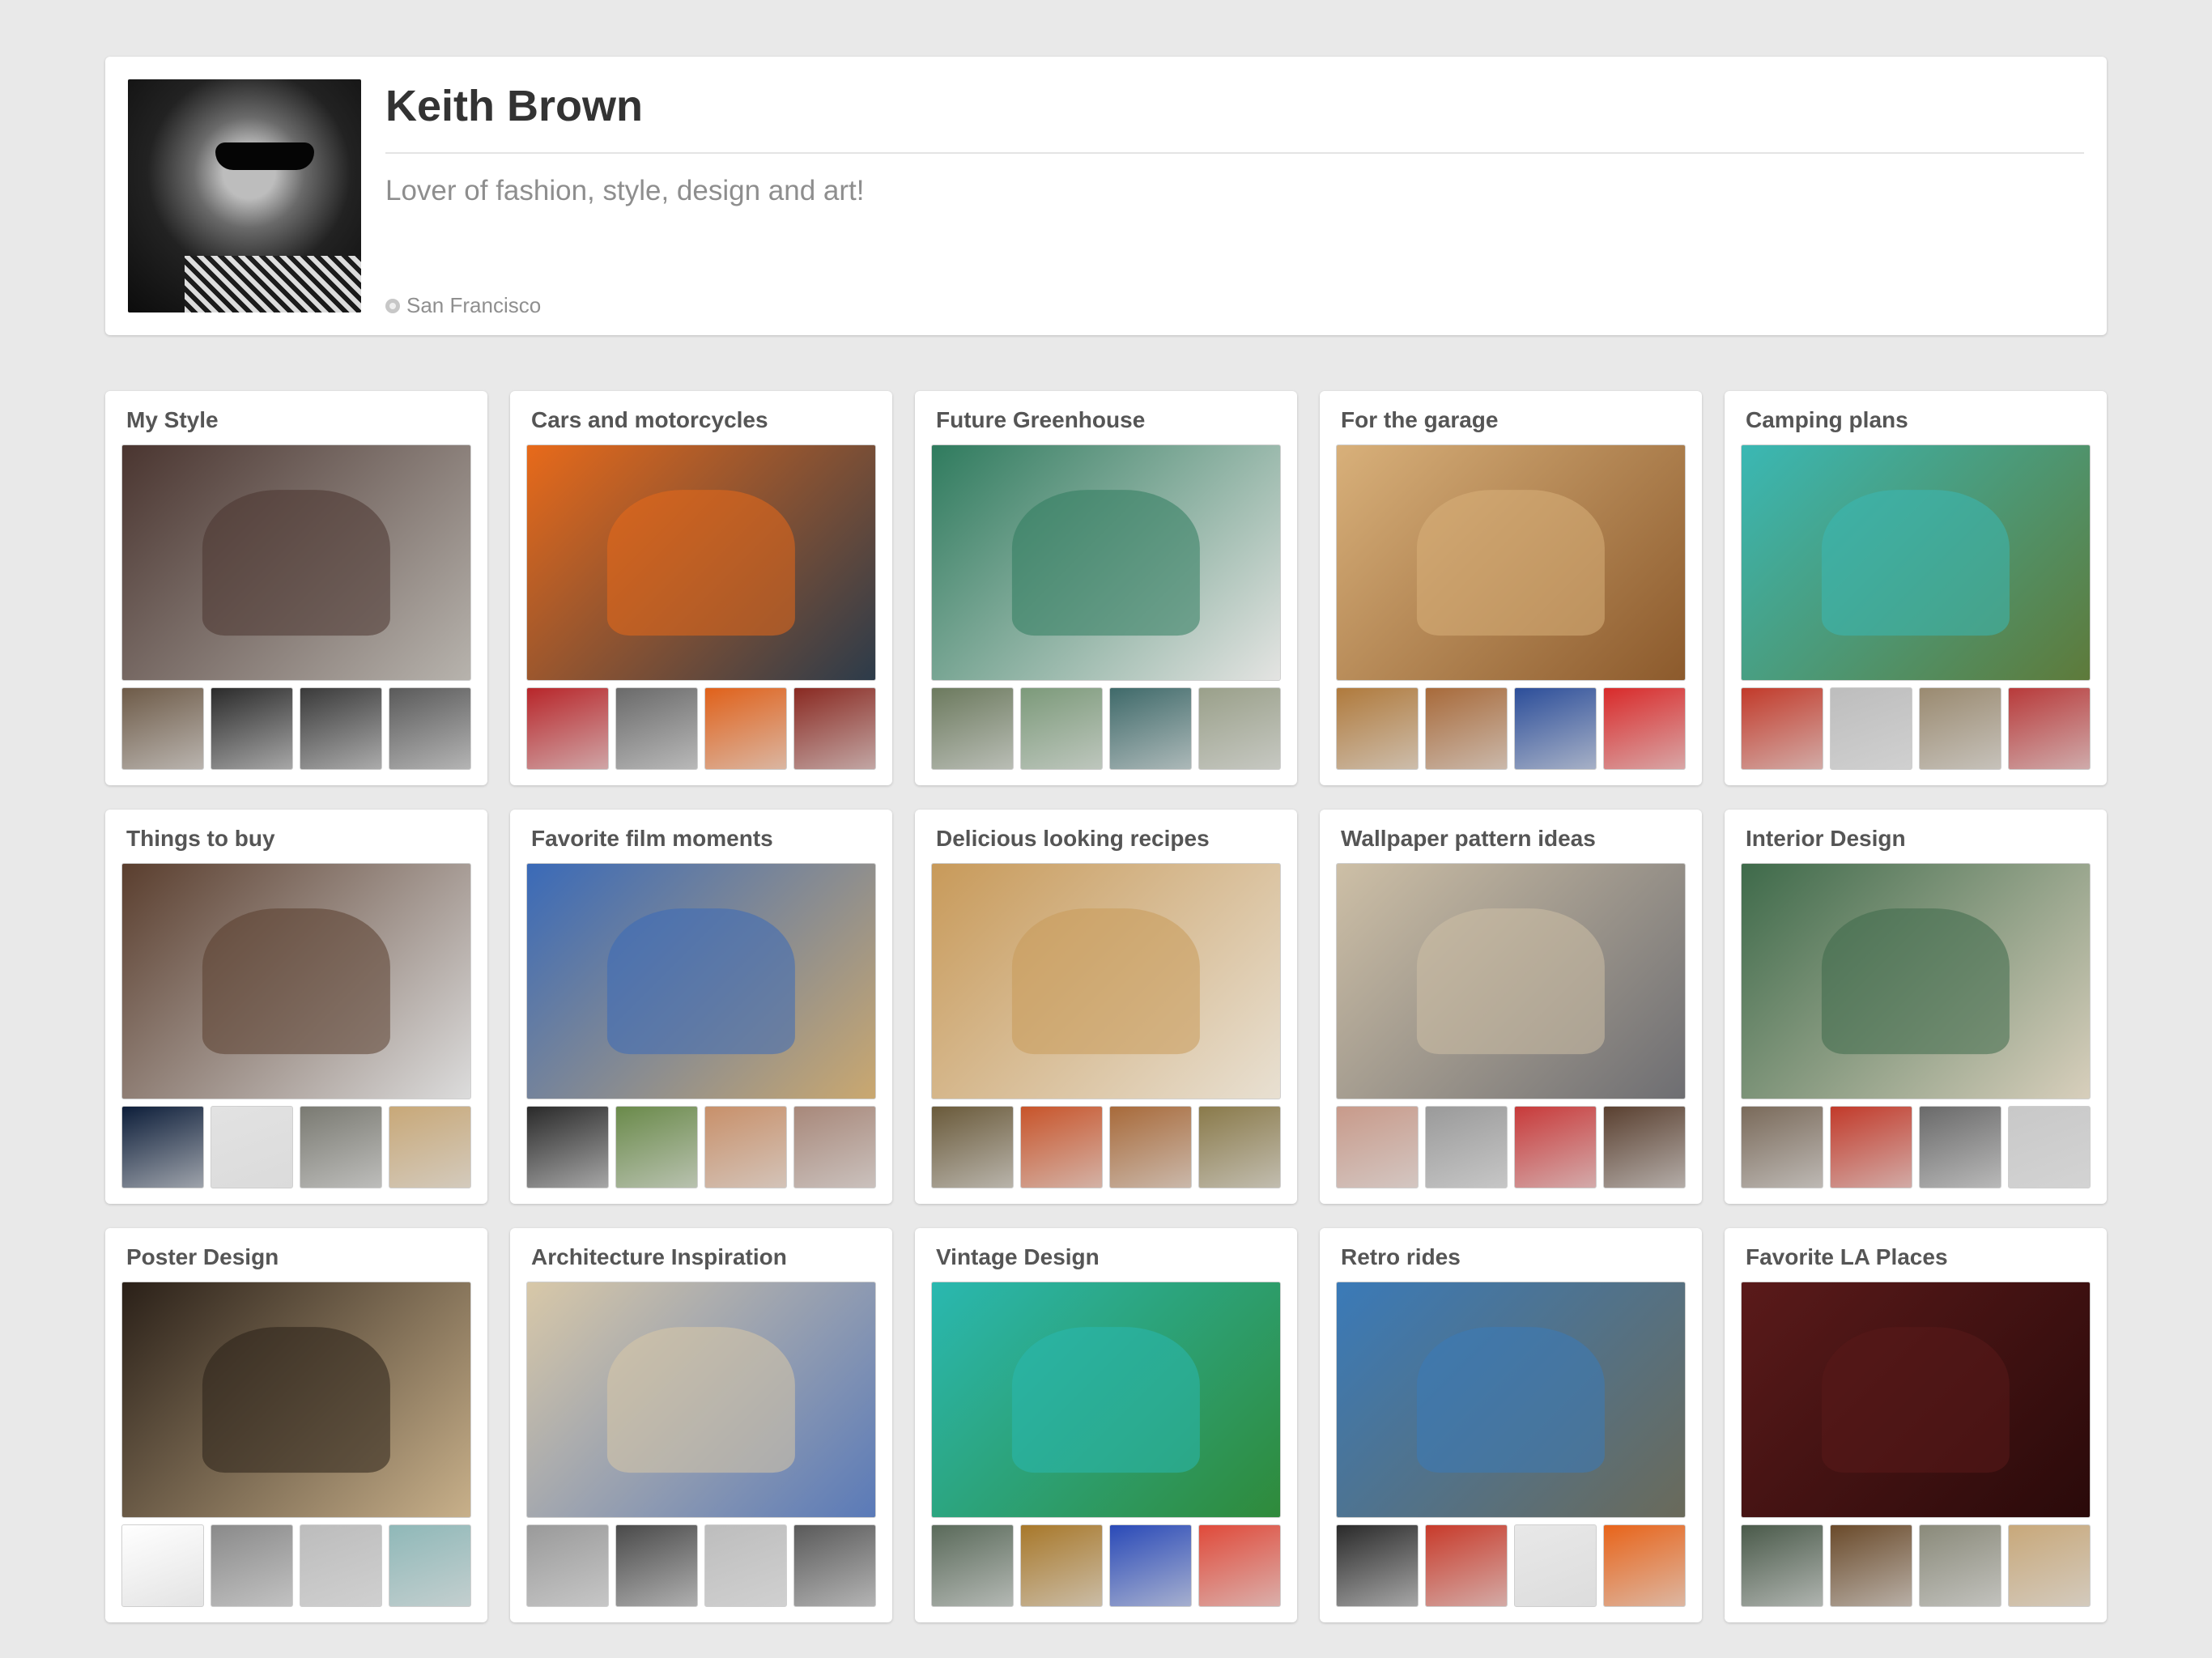 The width and height of the screenshot is (2212, 1658). I want to click on board-card: Interior Design, so click(1916, 1007).